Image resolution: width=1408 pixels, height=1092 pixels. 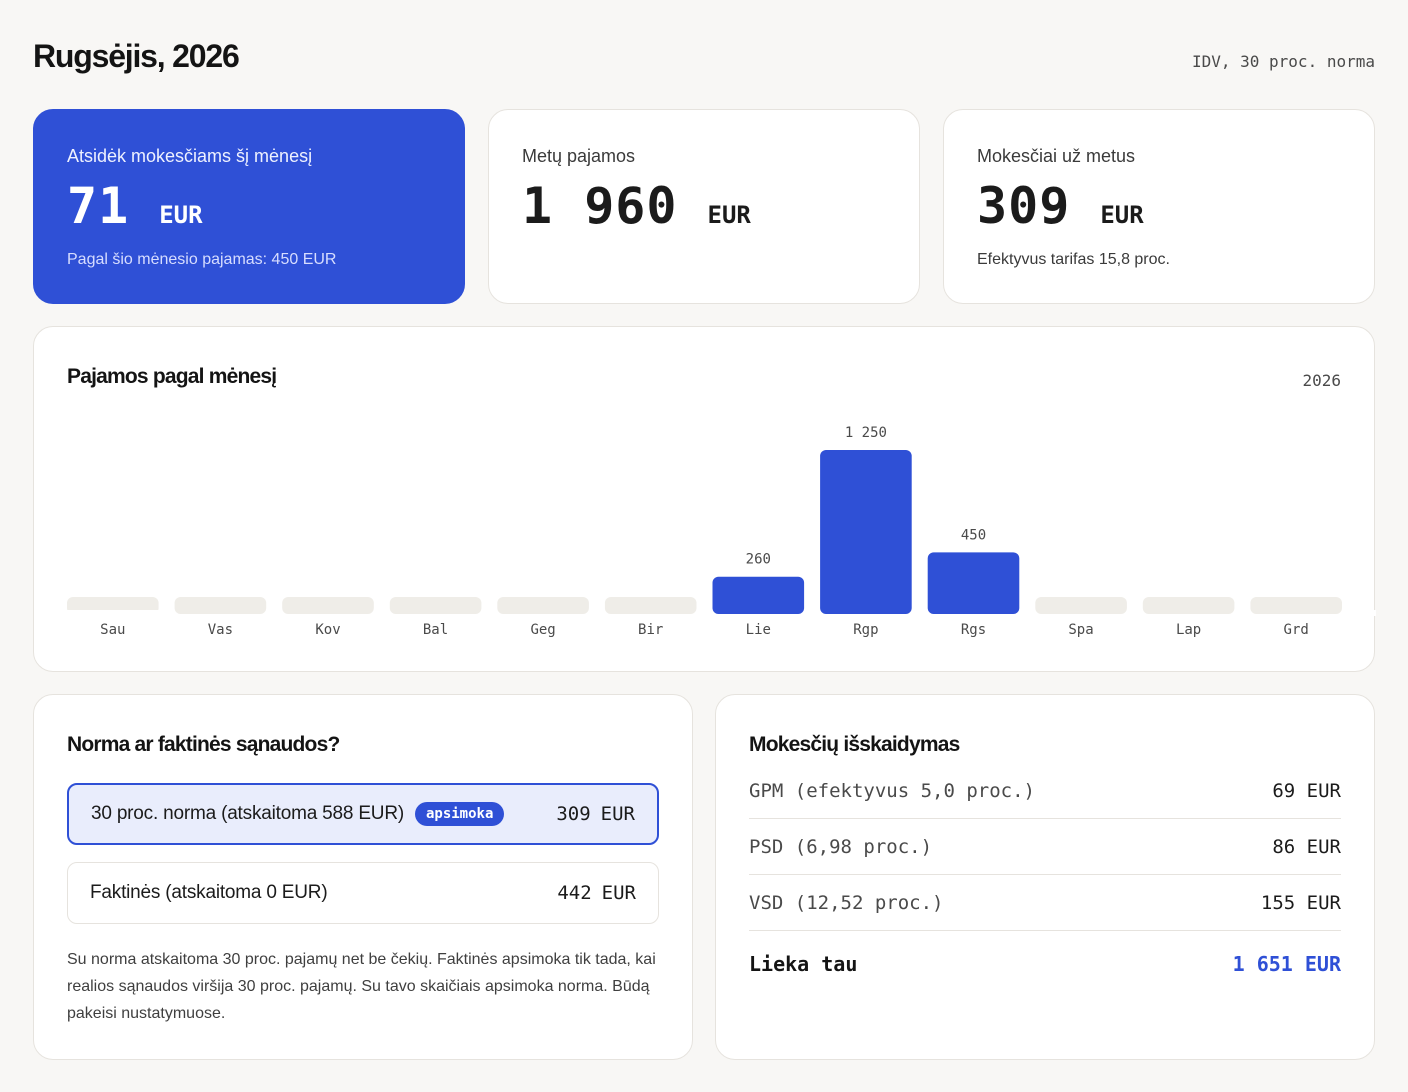 I want to click on monthly-tax-value: 71, so click(x=98, y=206).